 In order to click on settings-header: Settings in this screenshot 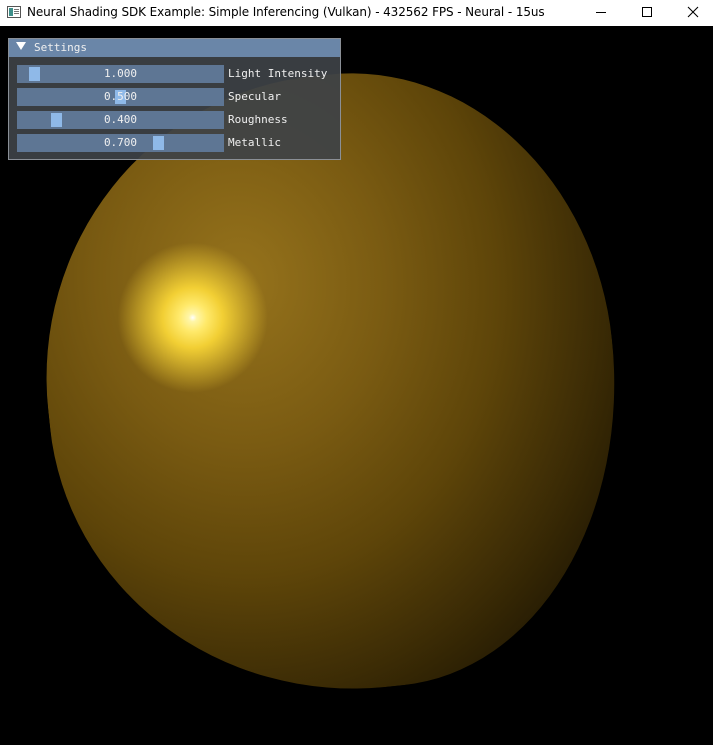, I will do `click(174, 48)`.